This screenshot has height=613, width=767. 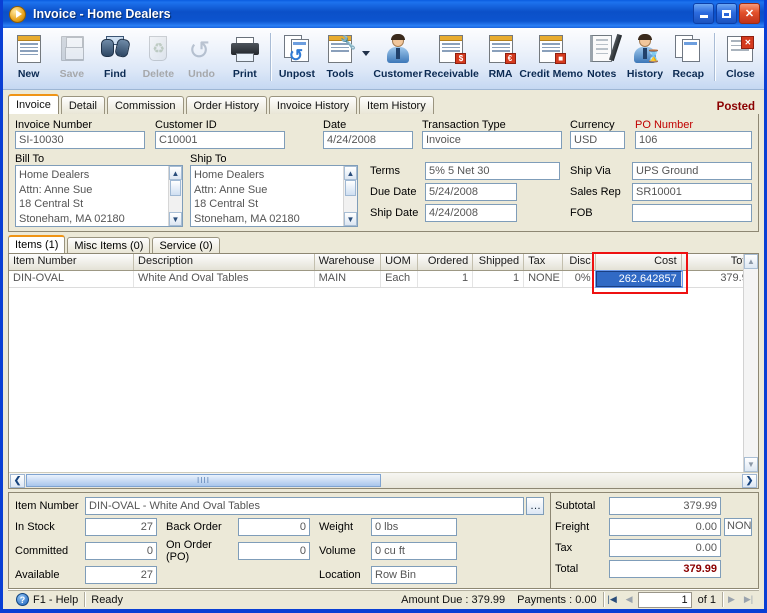 I want to click on first-record-button: |◀, so click(x=612, y=599).